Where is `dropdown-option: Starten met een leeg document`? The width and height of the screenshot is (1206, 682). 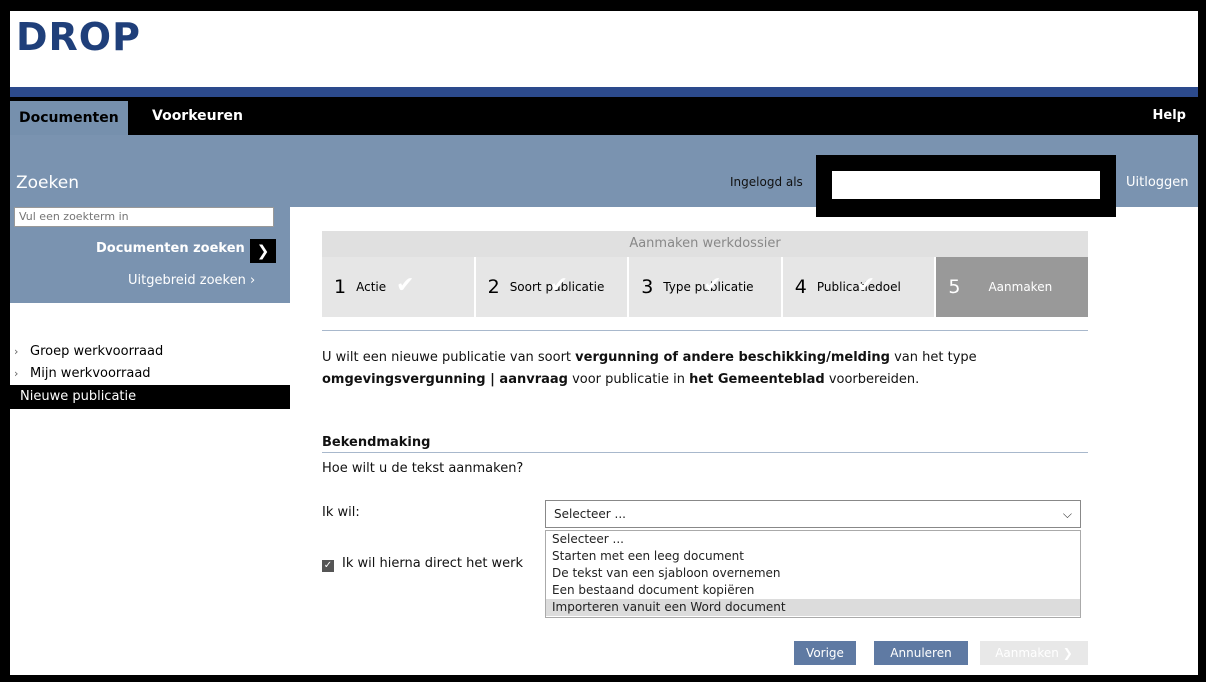
dropdown-option: Starten met een leeg document is located at coordinates (813, 556).